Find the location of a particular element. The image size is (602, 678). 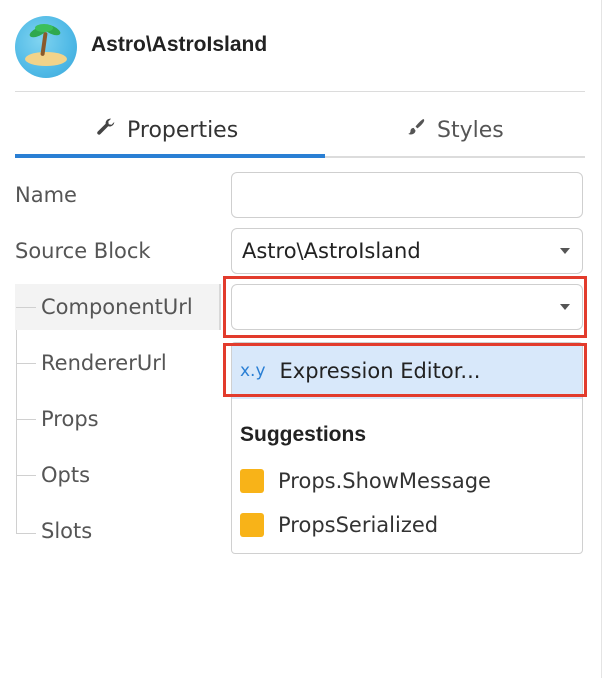

tab-bar: Properties Styles is located at coordinates (300, 129).